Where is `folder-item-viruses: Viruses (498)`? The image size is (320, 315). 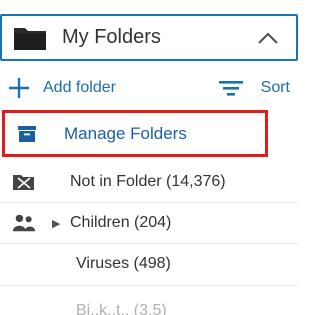 folder-item-viruses: Viruses (498) is located at coordinates (149, 264).